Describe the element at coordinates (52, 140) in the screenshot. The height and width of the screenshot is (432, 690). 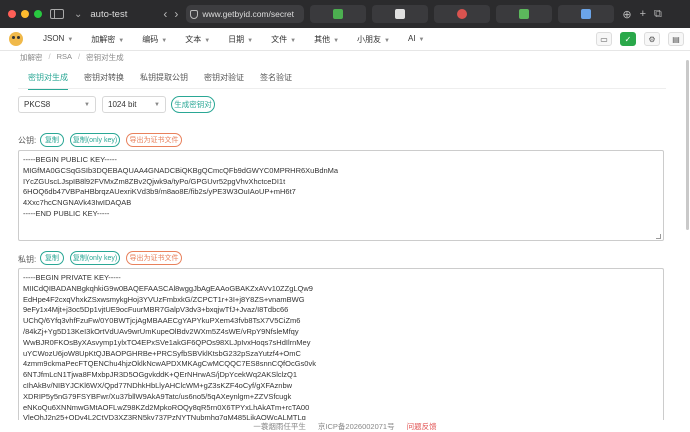
I see `copy-public-button: 复制` at that location.